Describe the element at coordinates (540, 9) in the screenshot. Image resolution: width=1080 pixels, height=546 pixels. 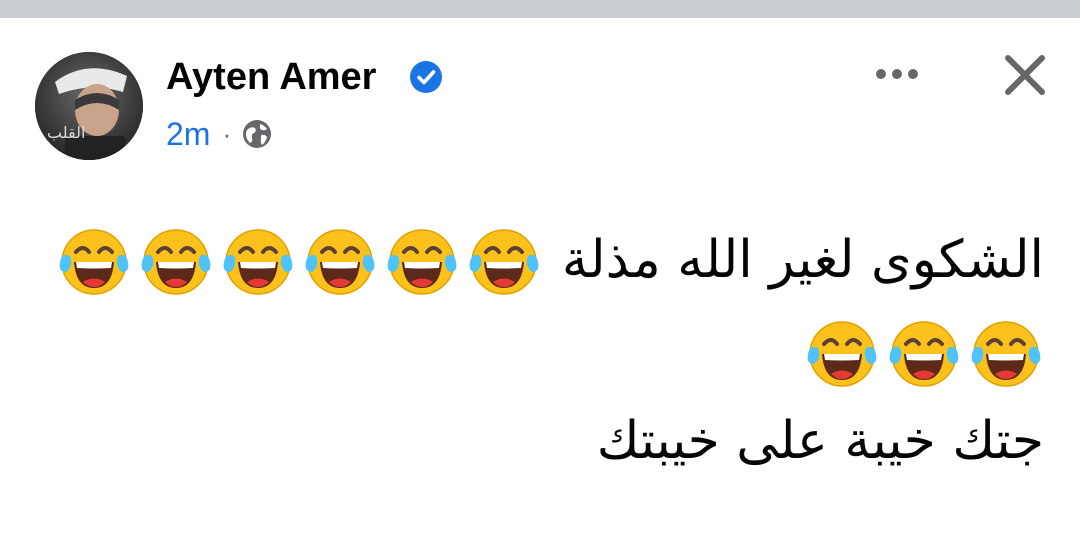
I see `top-divider` at that location.